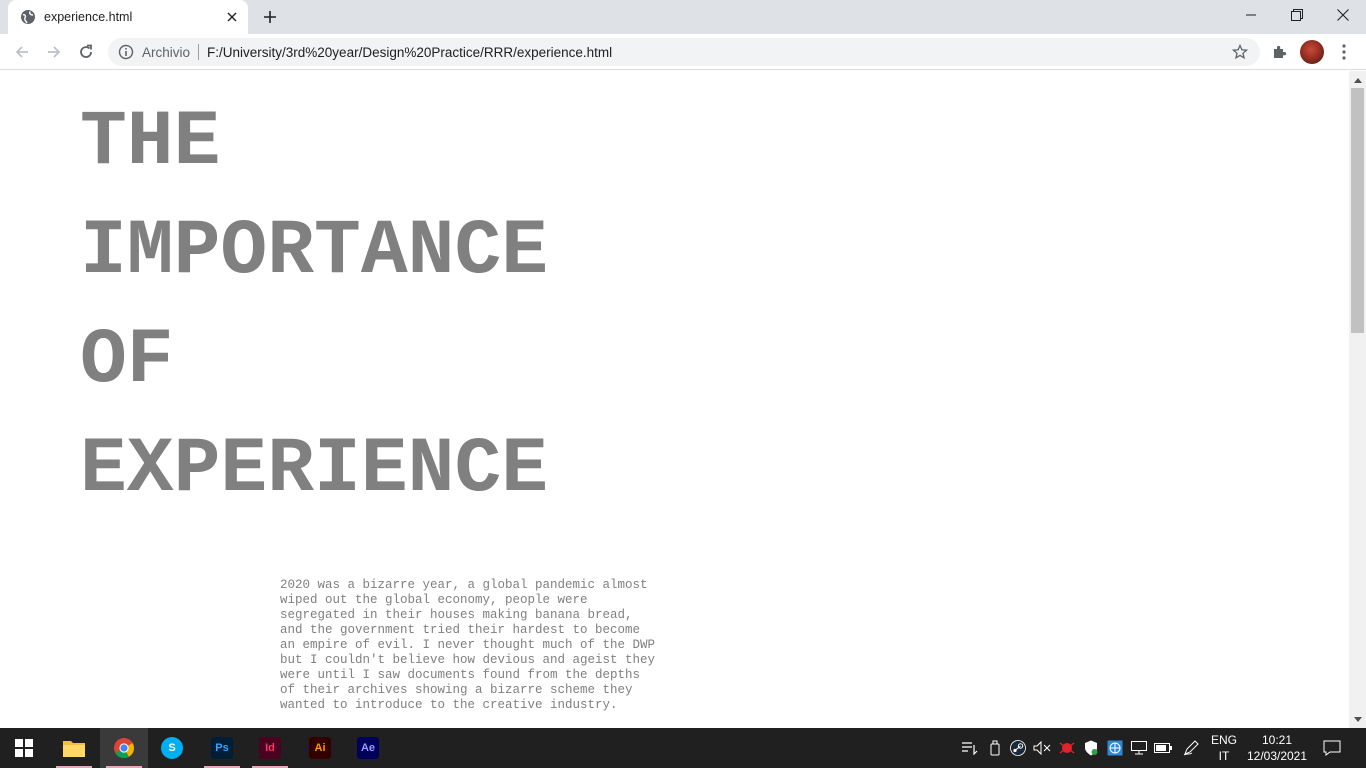 This screenshot has height=768, width=1366. I want to click on back-button, so click(22, 52).